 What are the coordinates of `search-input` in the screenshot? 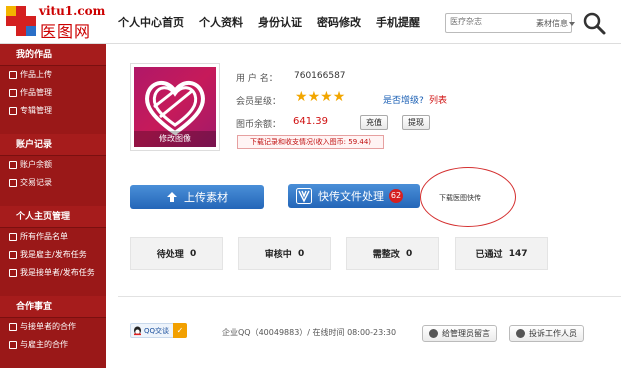 It's located at (485, 21).